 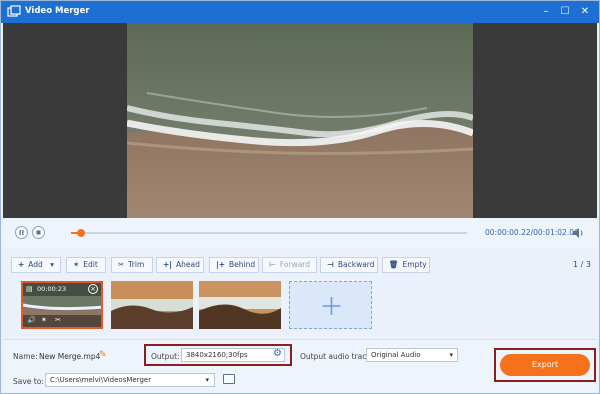 What do you see at coordinates (80, 233) in the screenshot?
I see `progress-handle` at bounding box center [80, 233].